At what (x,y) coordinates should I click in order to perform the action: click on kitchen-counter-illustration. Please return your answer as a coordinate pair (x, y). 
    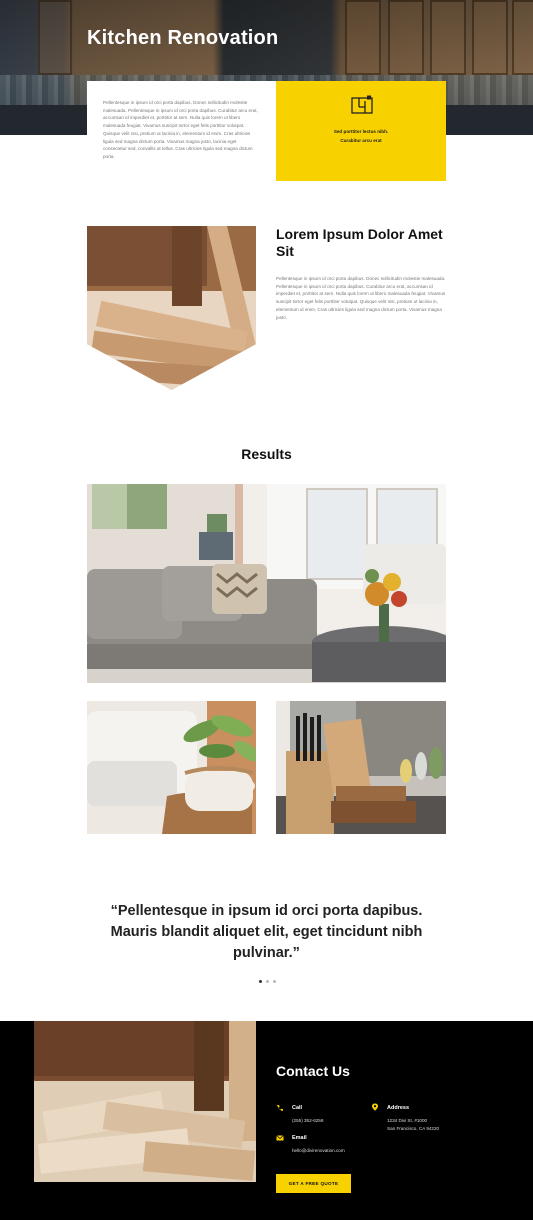
    Looking at the image, I should click on (361, 767).